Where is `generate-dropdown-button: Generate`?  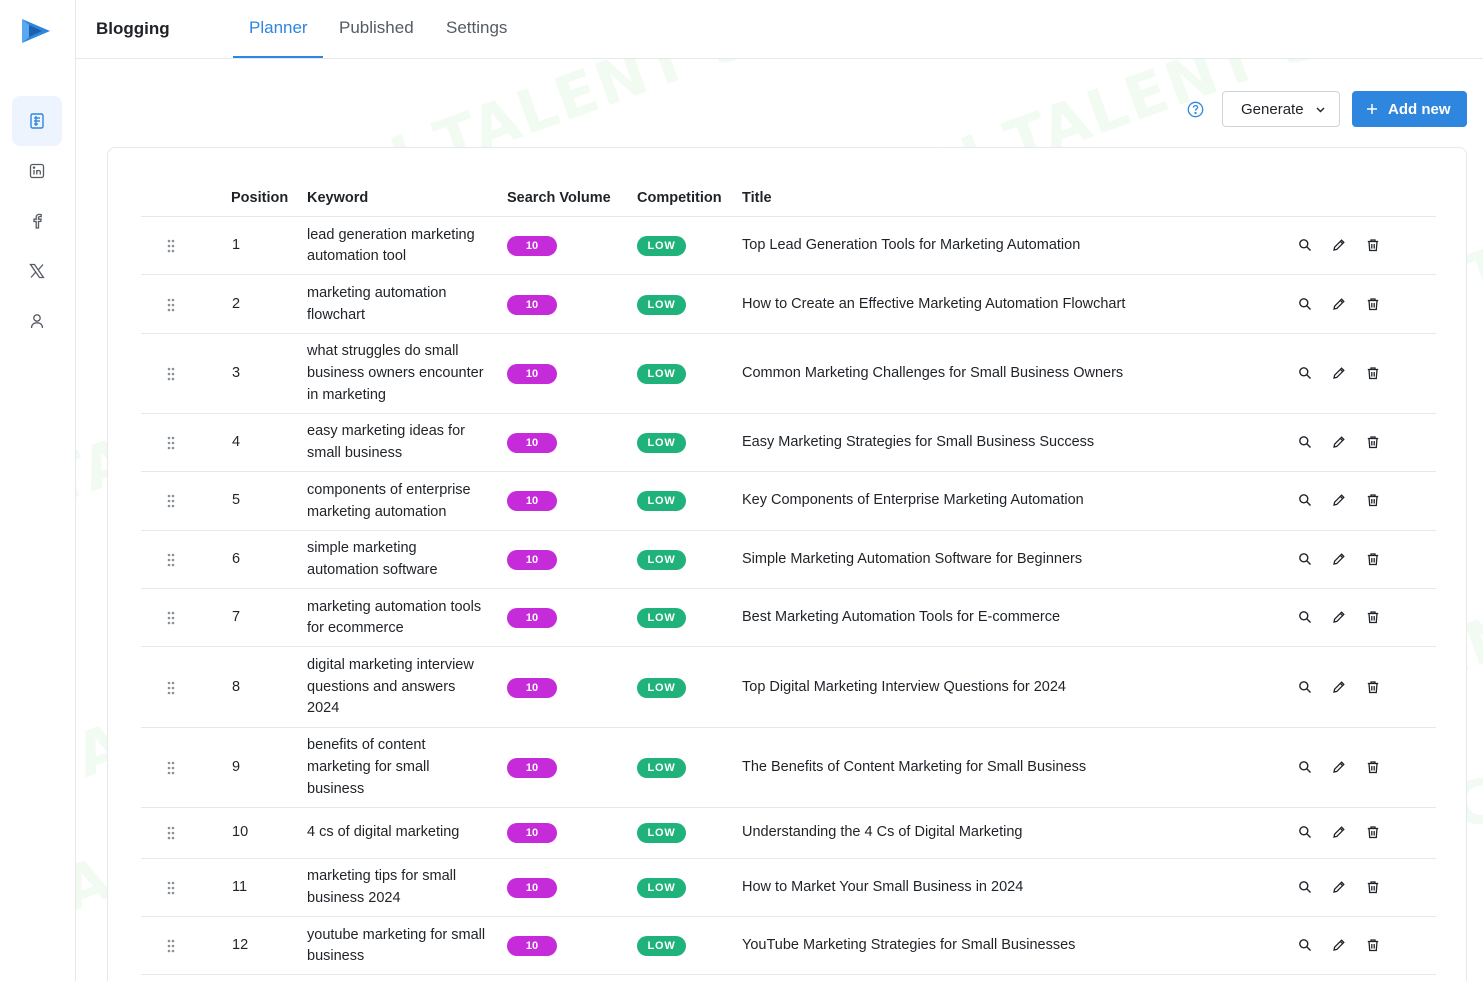 generate-dropdown-button: Generate is located at coordinates (1281, 109).